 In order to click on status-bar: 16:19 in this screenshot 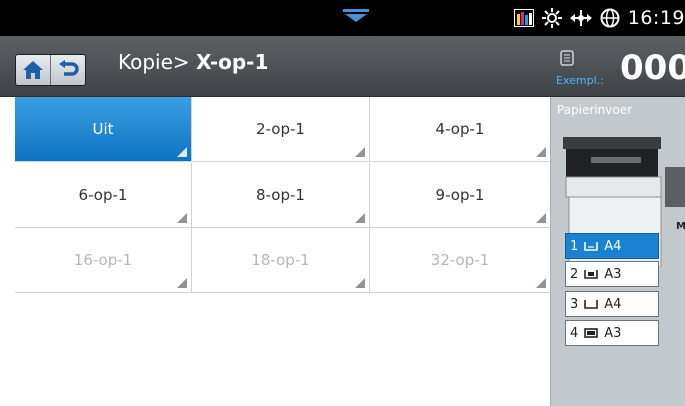, I will do `click(342, 18)`.